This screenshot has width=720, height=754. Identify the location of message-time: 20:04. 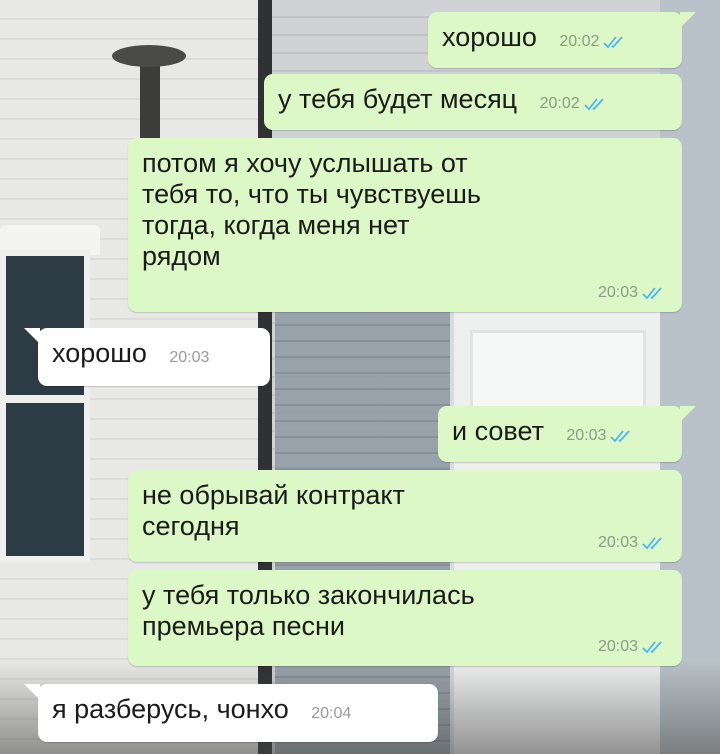
(331, 713).